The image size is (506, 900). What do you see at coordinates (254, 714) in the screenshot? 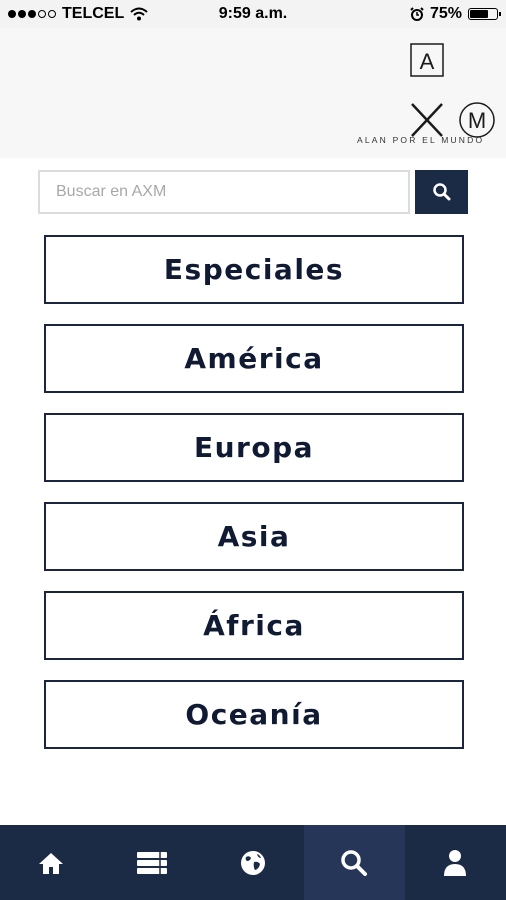
I see `category-oceania-button: Oceanía` at bounding box center [254, 714].